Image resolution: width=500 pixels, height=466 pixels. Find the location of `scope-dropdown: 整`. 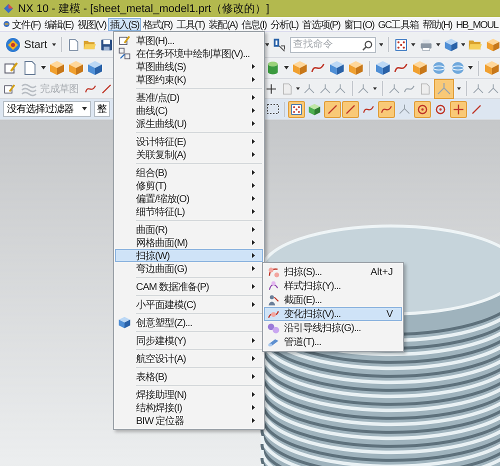

scope-dropdown: 整 is located at coordinates (102, 109).